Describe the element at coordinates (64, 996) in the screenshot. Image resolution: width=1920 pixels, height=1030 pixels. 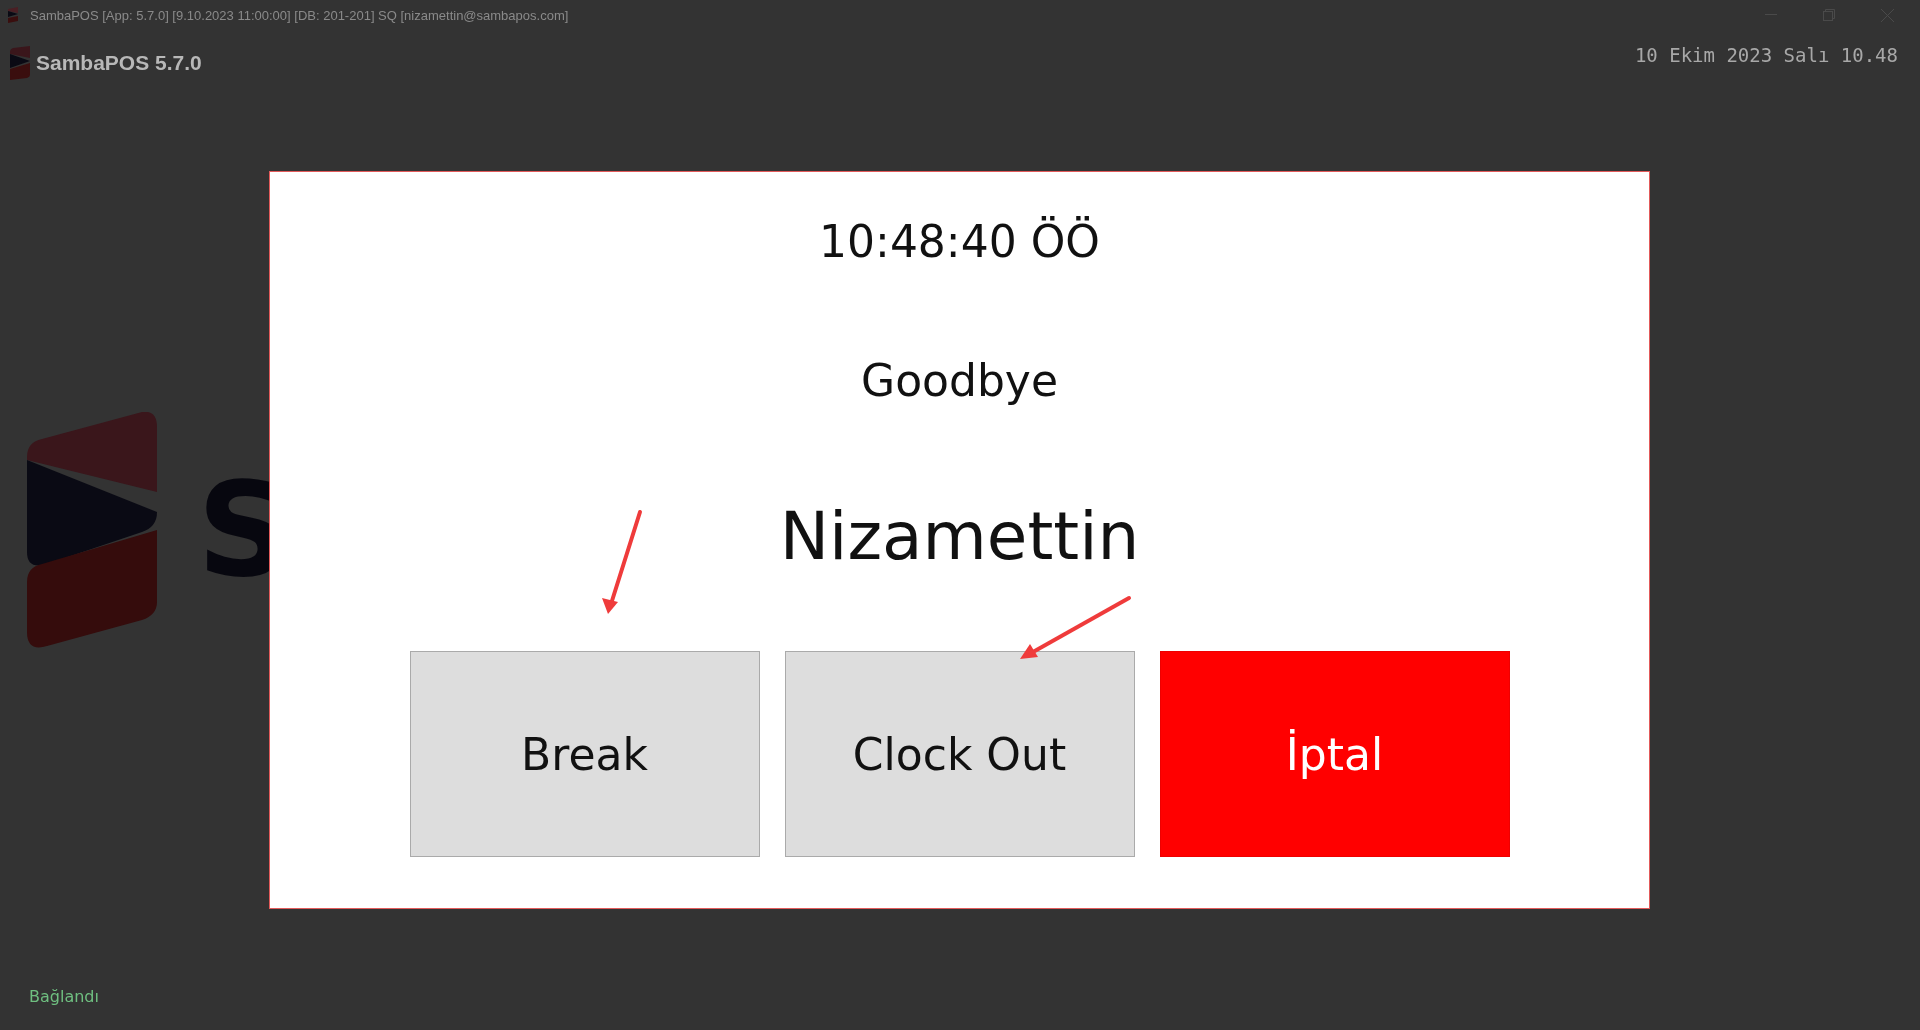
I see `connection-status: Bağlandı` at that location.